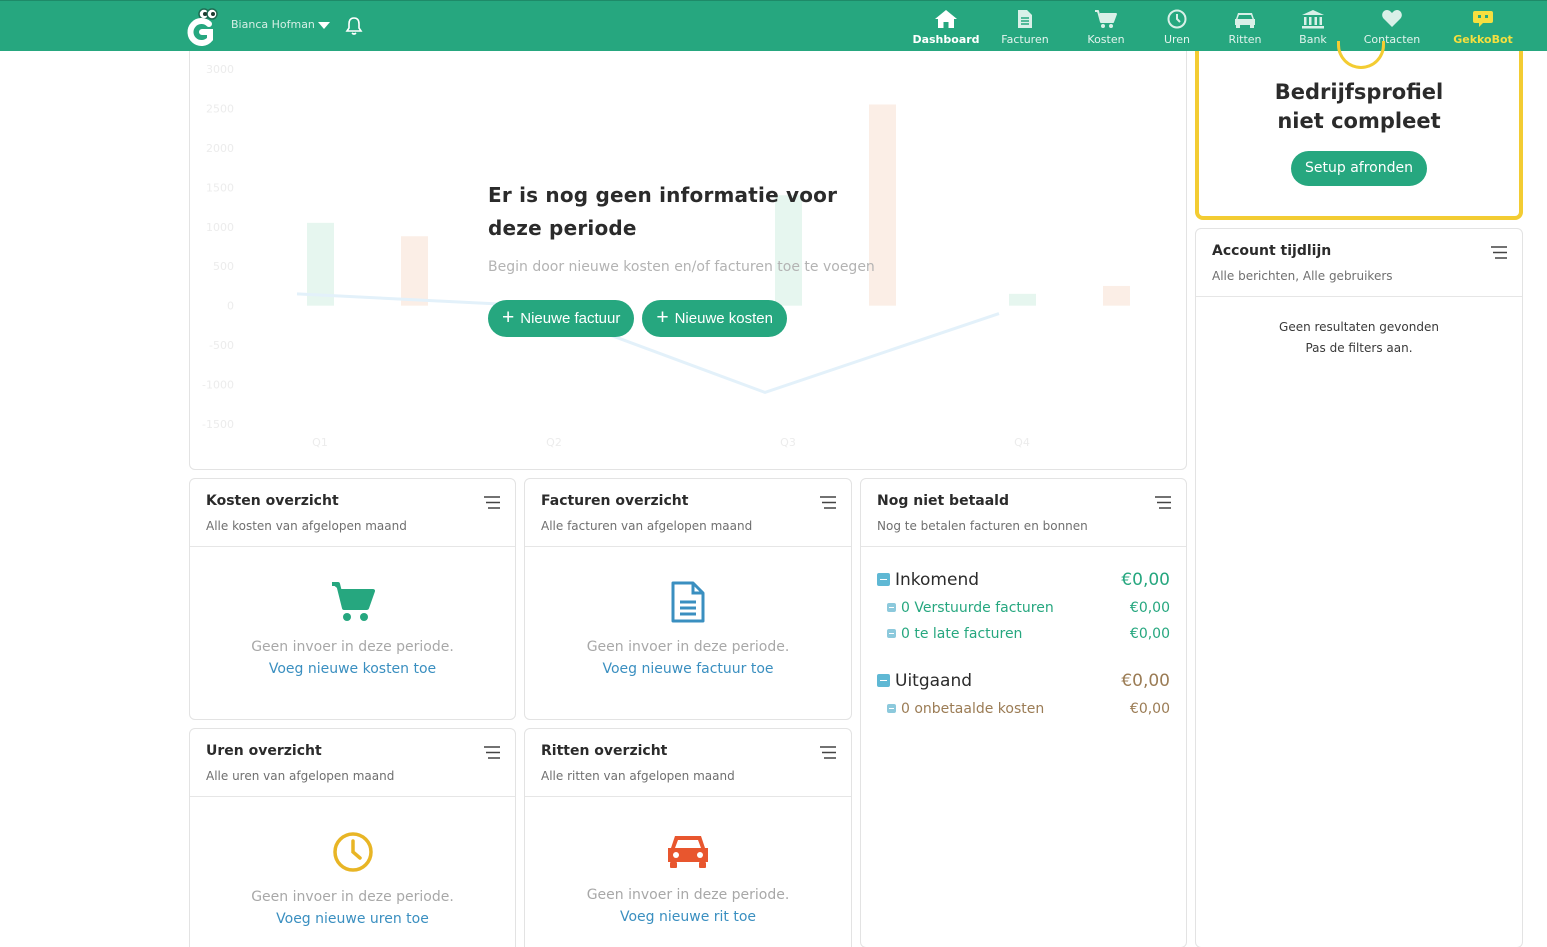 The height and width of the screenshot is (947, 1547). What do you see at coordinates (714, 318) in the screenshot?
I see `new-costs-button: + Nieuwe kosten` at bounding box center [714, 318].